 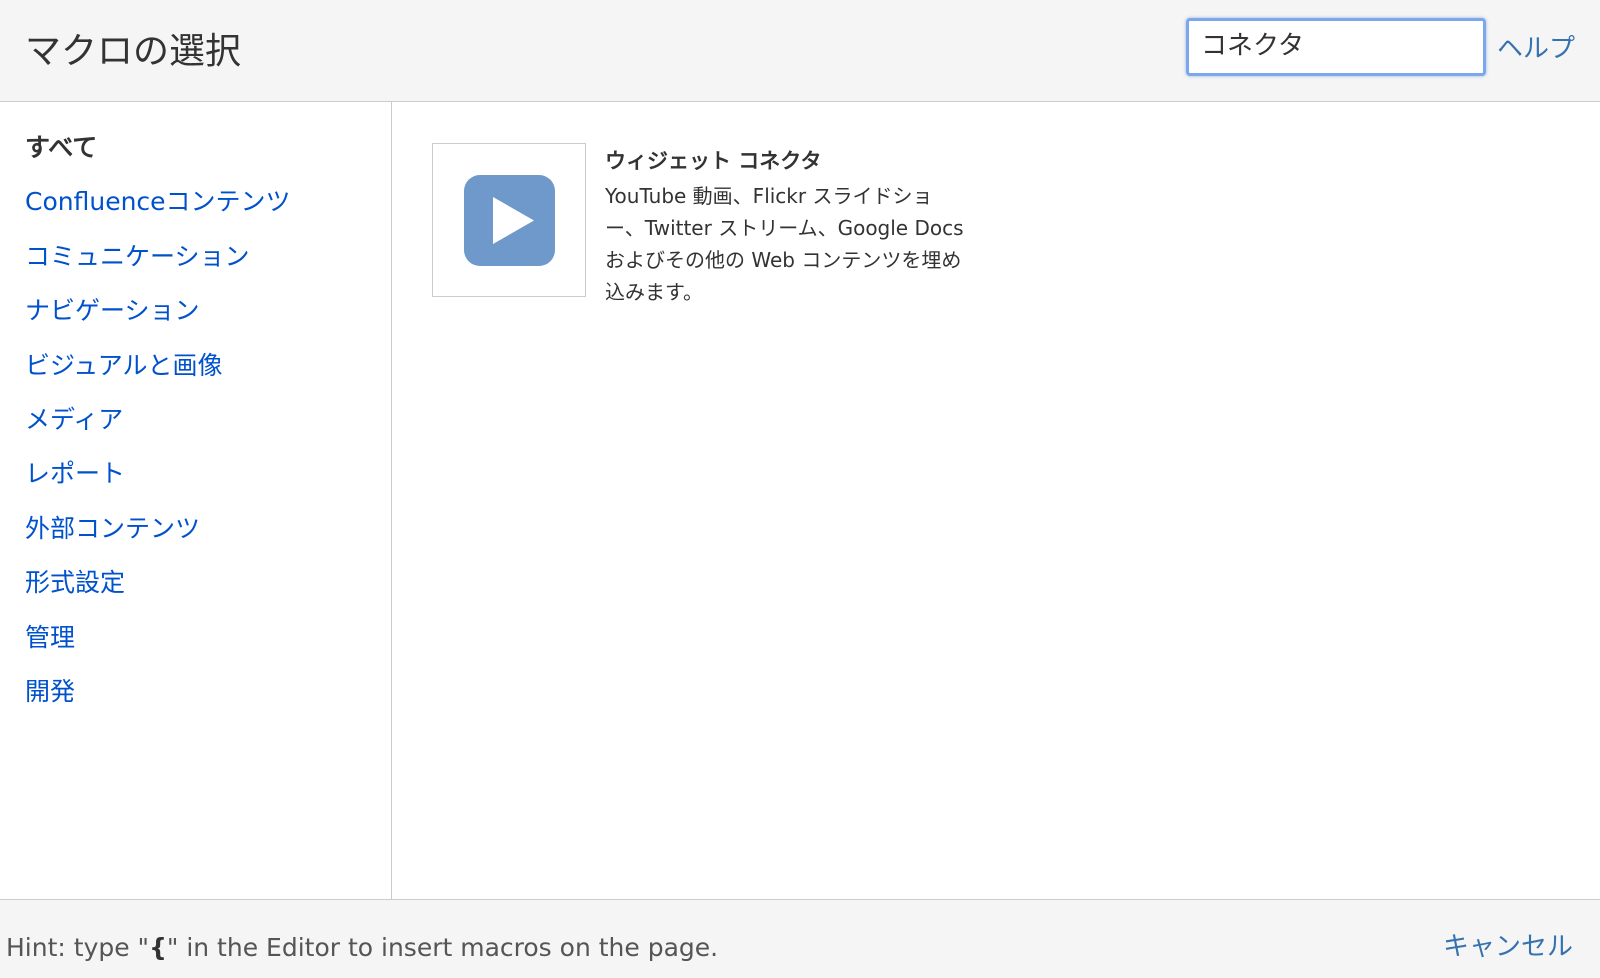 I want to click on play-icon, so click(x=509, y=220).